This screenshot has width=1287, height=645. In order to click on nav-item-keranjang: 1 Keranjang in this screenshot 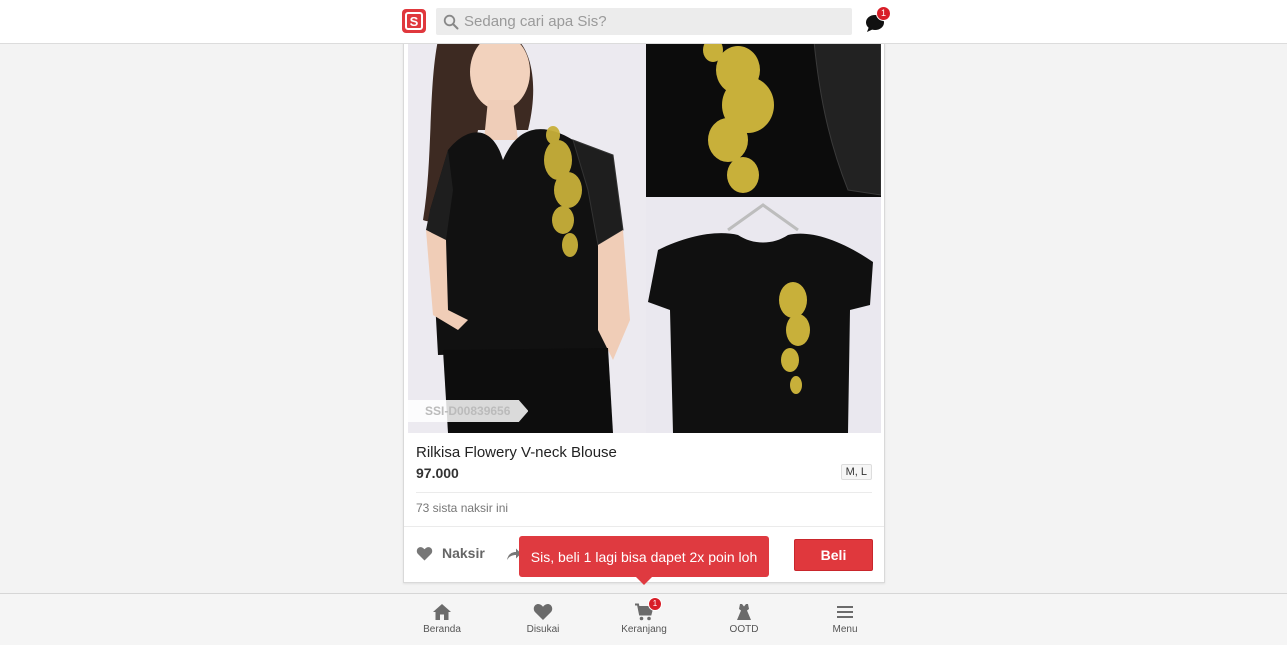, I will do `click(644, 619)`.